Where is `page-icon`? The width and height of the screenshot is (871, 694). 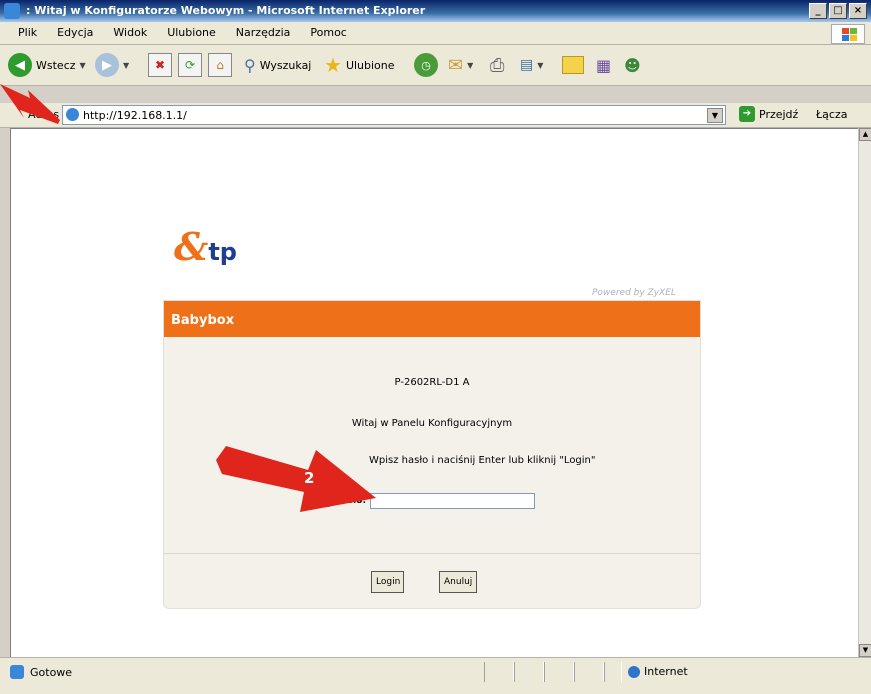
page-icon is located at coordinates (72, 114).